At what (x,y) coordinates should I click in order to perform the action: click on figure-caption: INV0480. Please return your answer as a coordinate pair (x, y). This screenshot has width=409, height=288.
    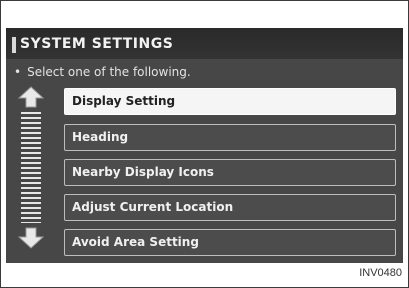
    Looking at the image, I should click on (380, 273).